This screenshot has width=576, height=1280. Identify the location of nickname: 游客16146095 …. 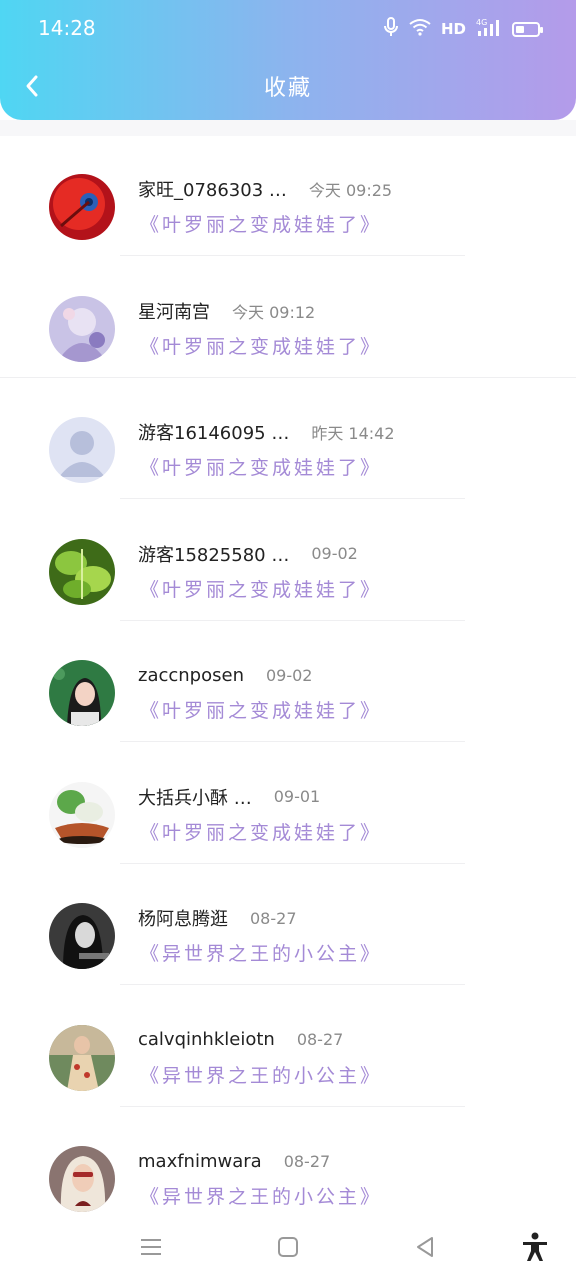
(214, 433).